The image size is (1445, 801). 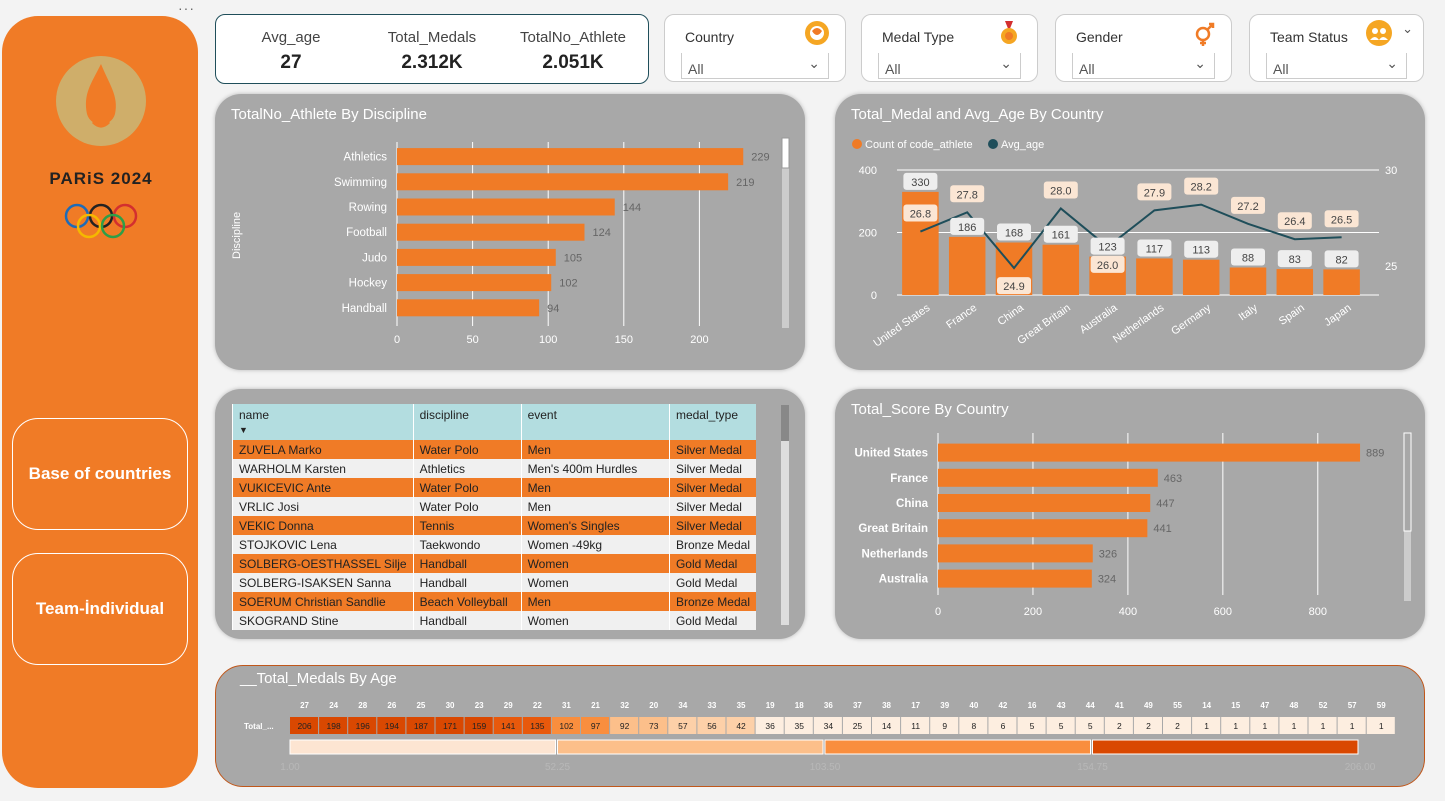 I want to click on table-cell-event: Women, so click(x=595, y=563).